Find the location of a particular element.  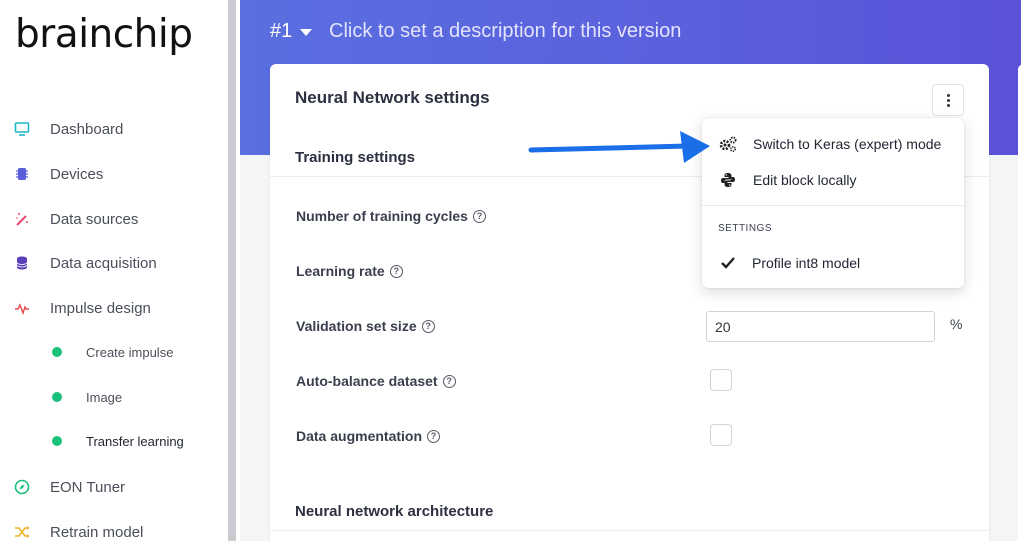

sidebar-item-label: Data sources is located at coordinates (94, 219).